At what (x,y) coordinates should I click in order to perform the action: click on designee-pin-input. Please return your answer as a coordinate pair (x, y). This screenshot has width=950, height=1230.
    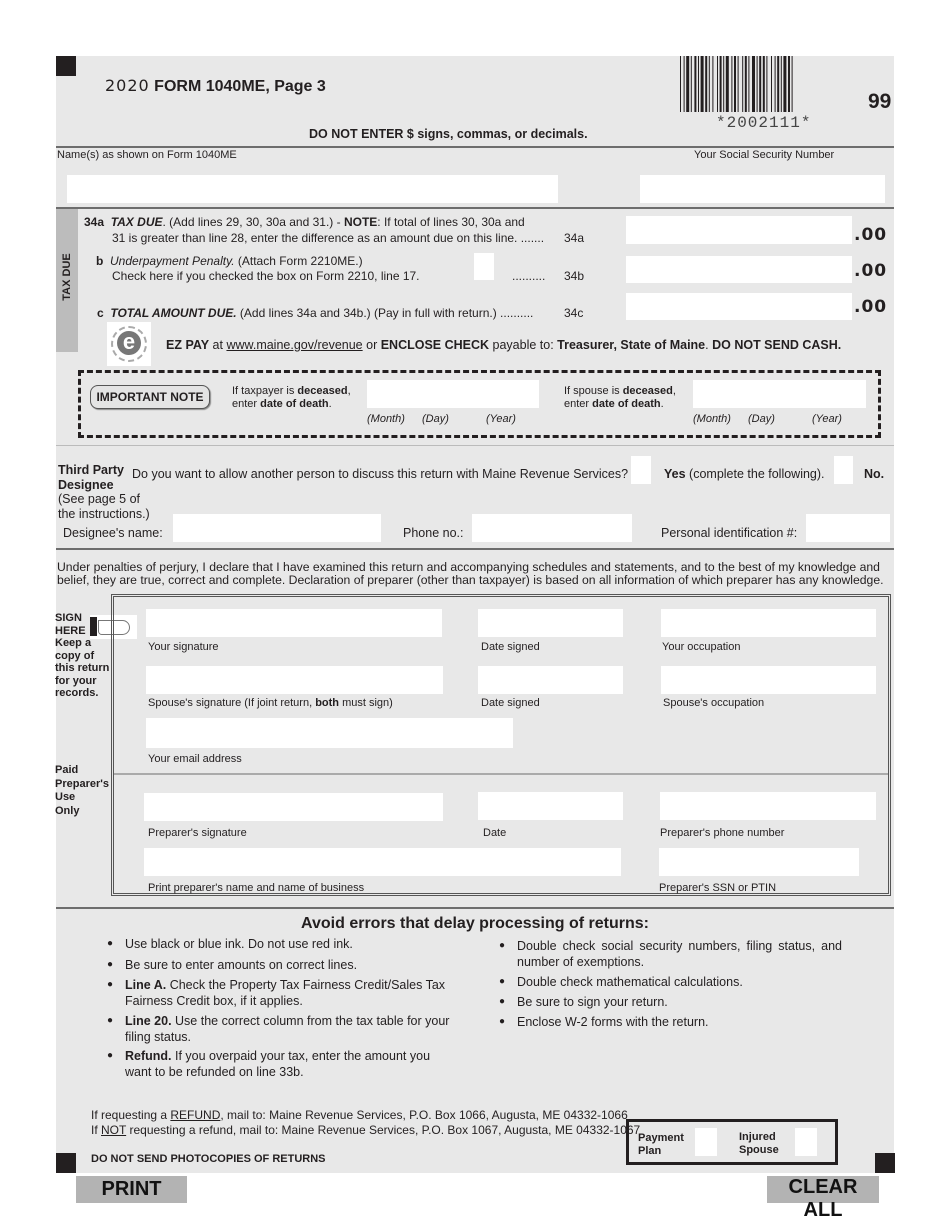
    Looking at the image, I should click on (848, 528).